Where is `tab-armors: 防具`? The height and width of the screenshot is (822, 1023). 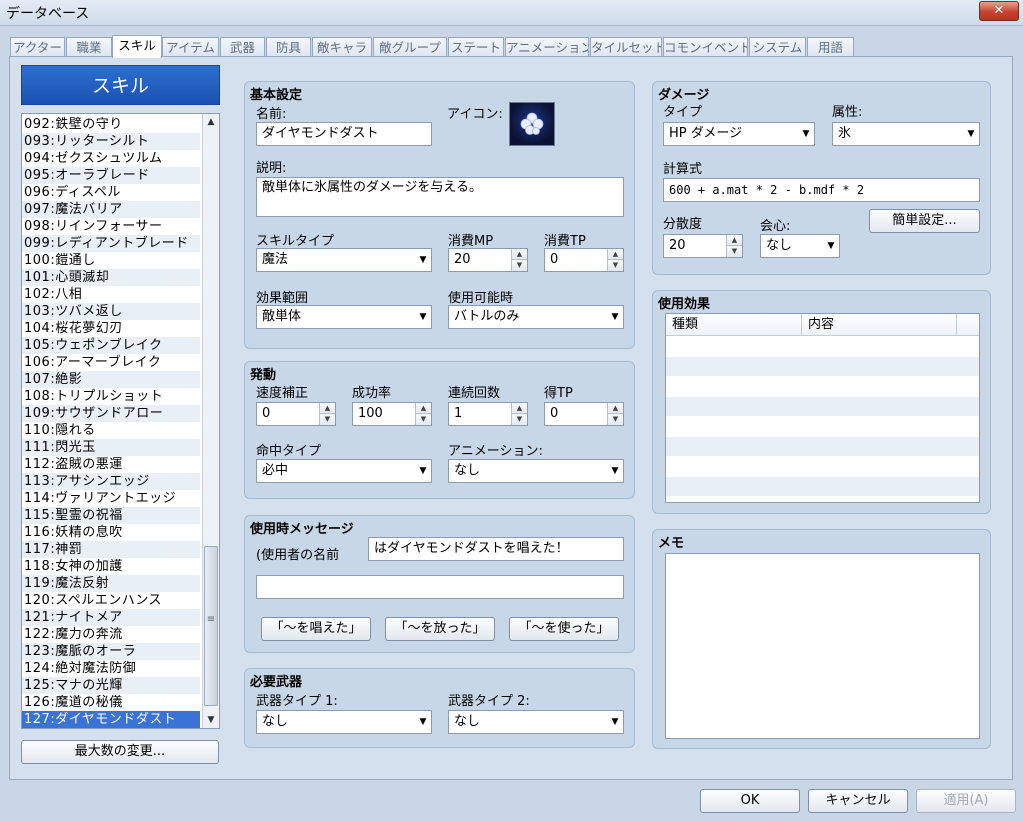 tab-armors: 防具 is located at coordinates (288, 47).